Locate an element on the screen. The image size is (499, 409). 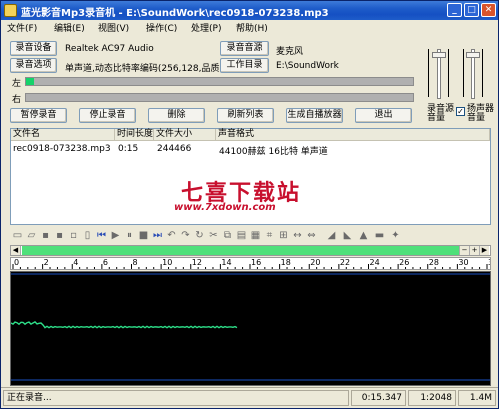
waveform-line is located at coordinates (124, 325).